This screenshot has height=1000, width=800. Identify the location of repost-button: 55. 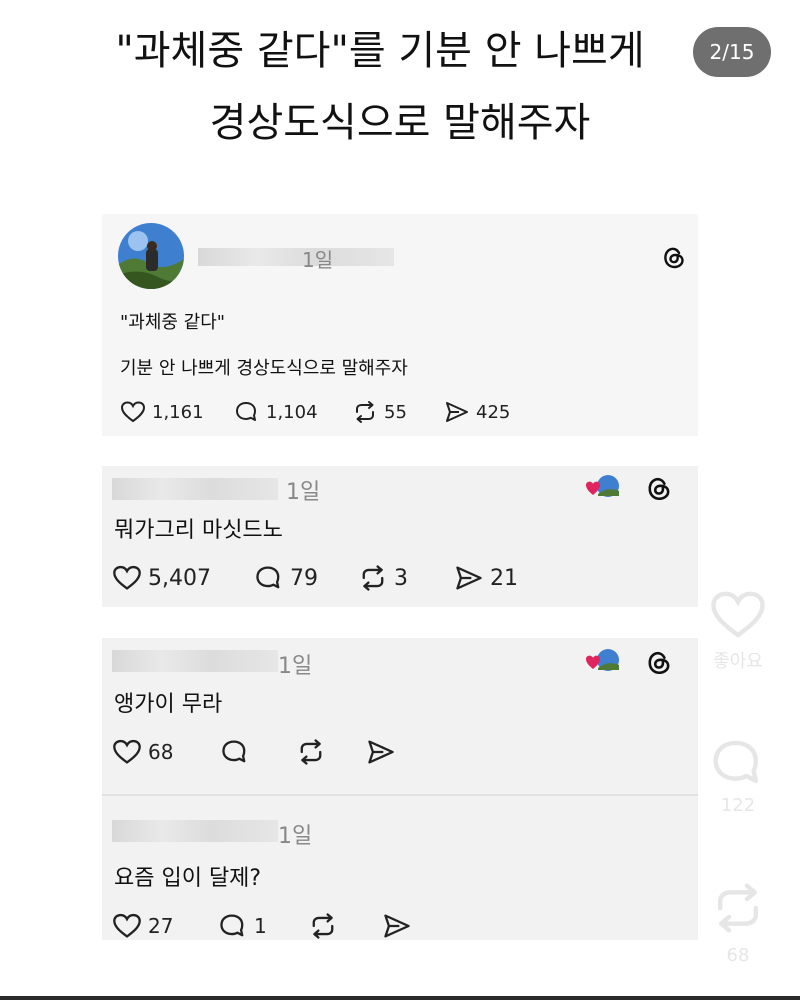
(379, 412).